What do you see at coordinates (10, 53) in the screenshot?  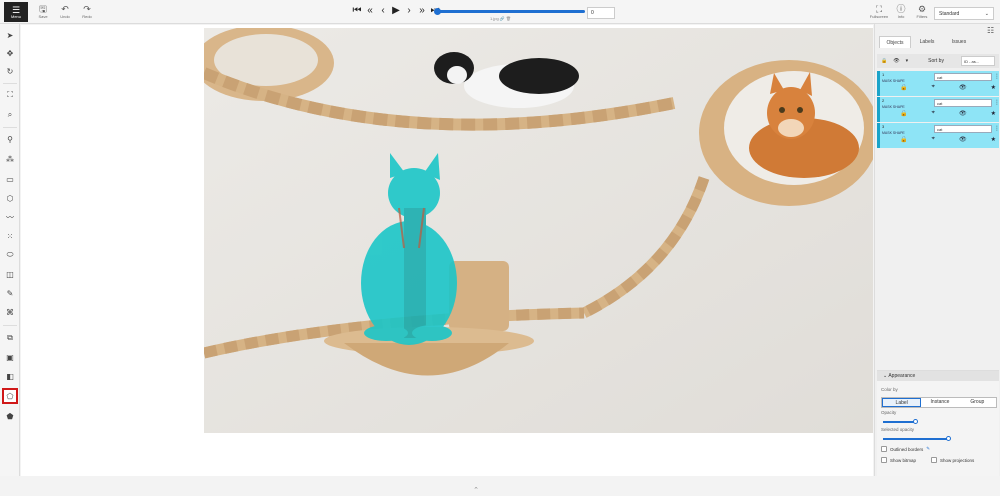 I see `move-tool-icon: ✥` at bounding box center [10, 53].